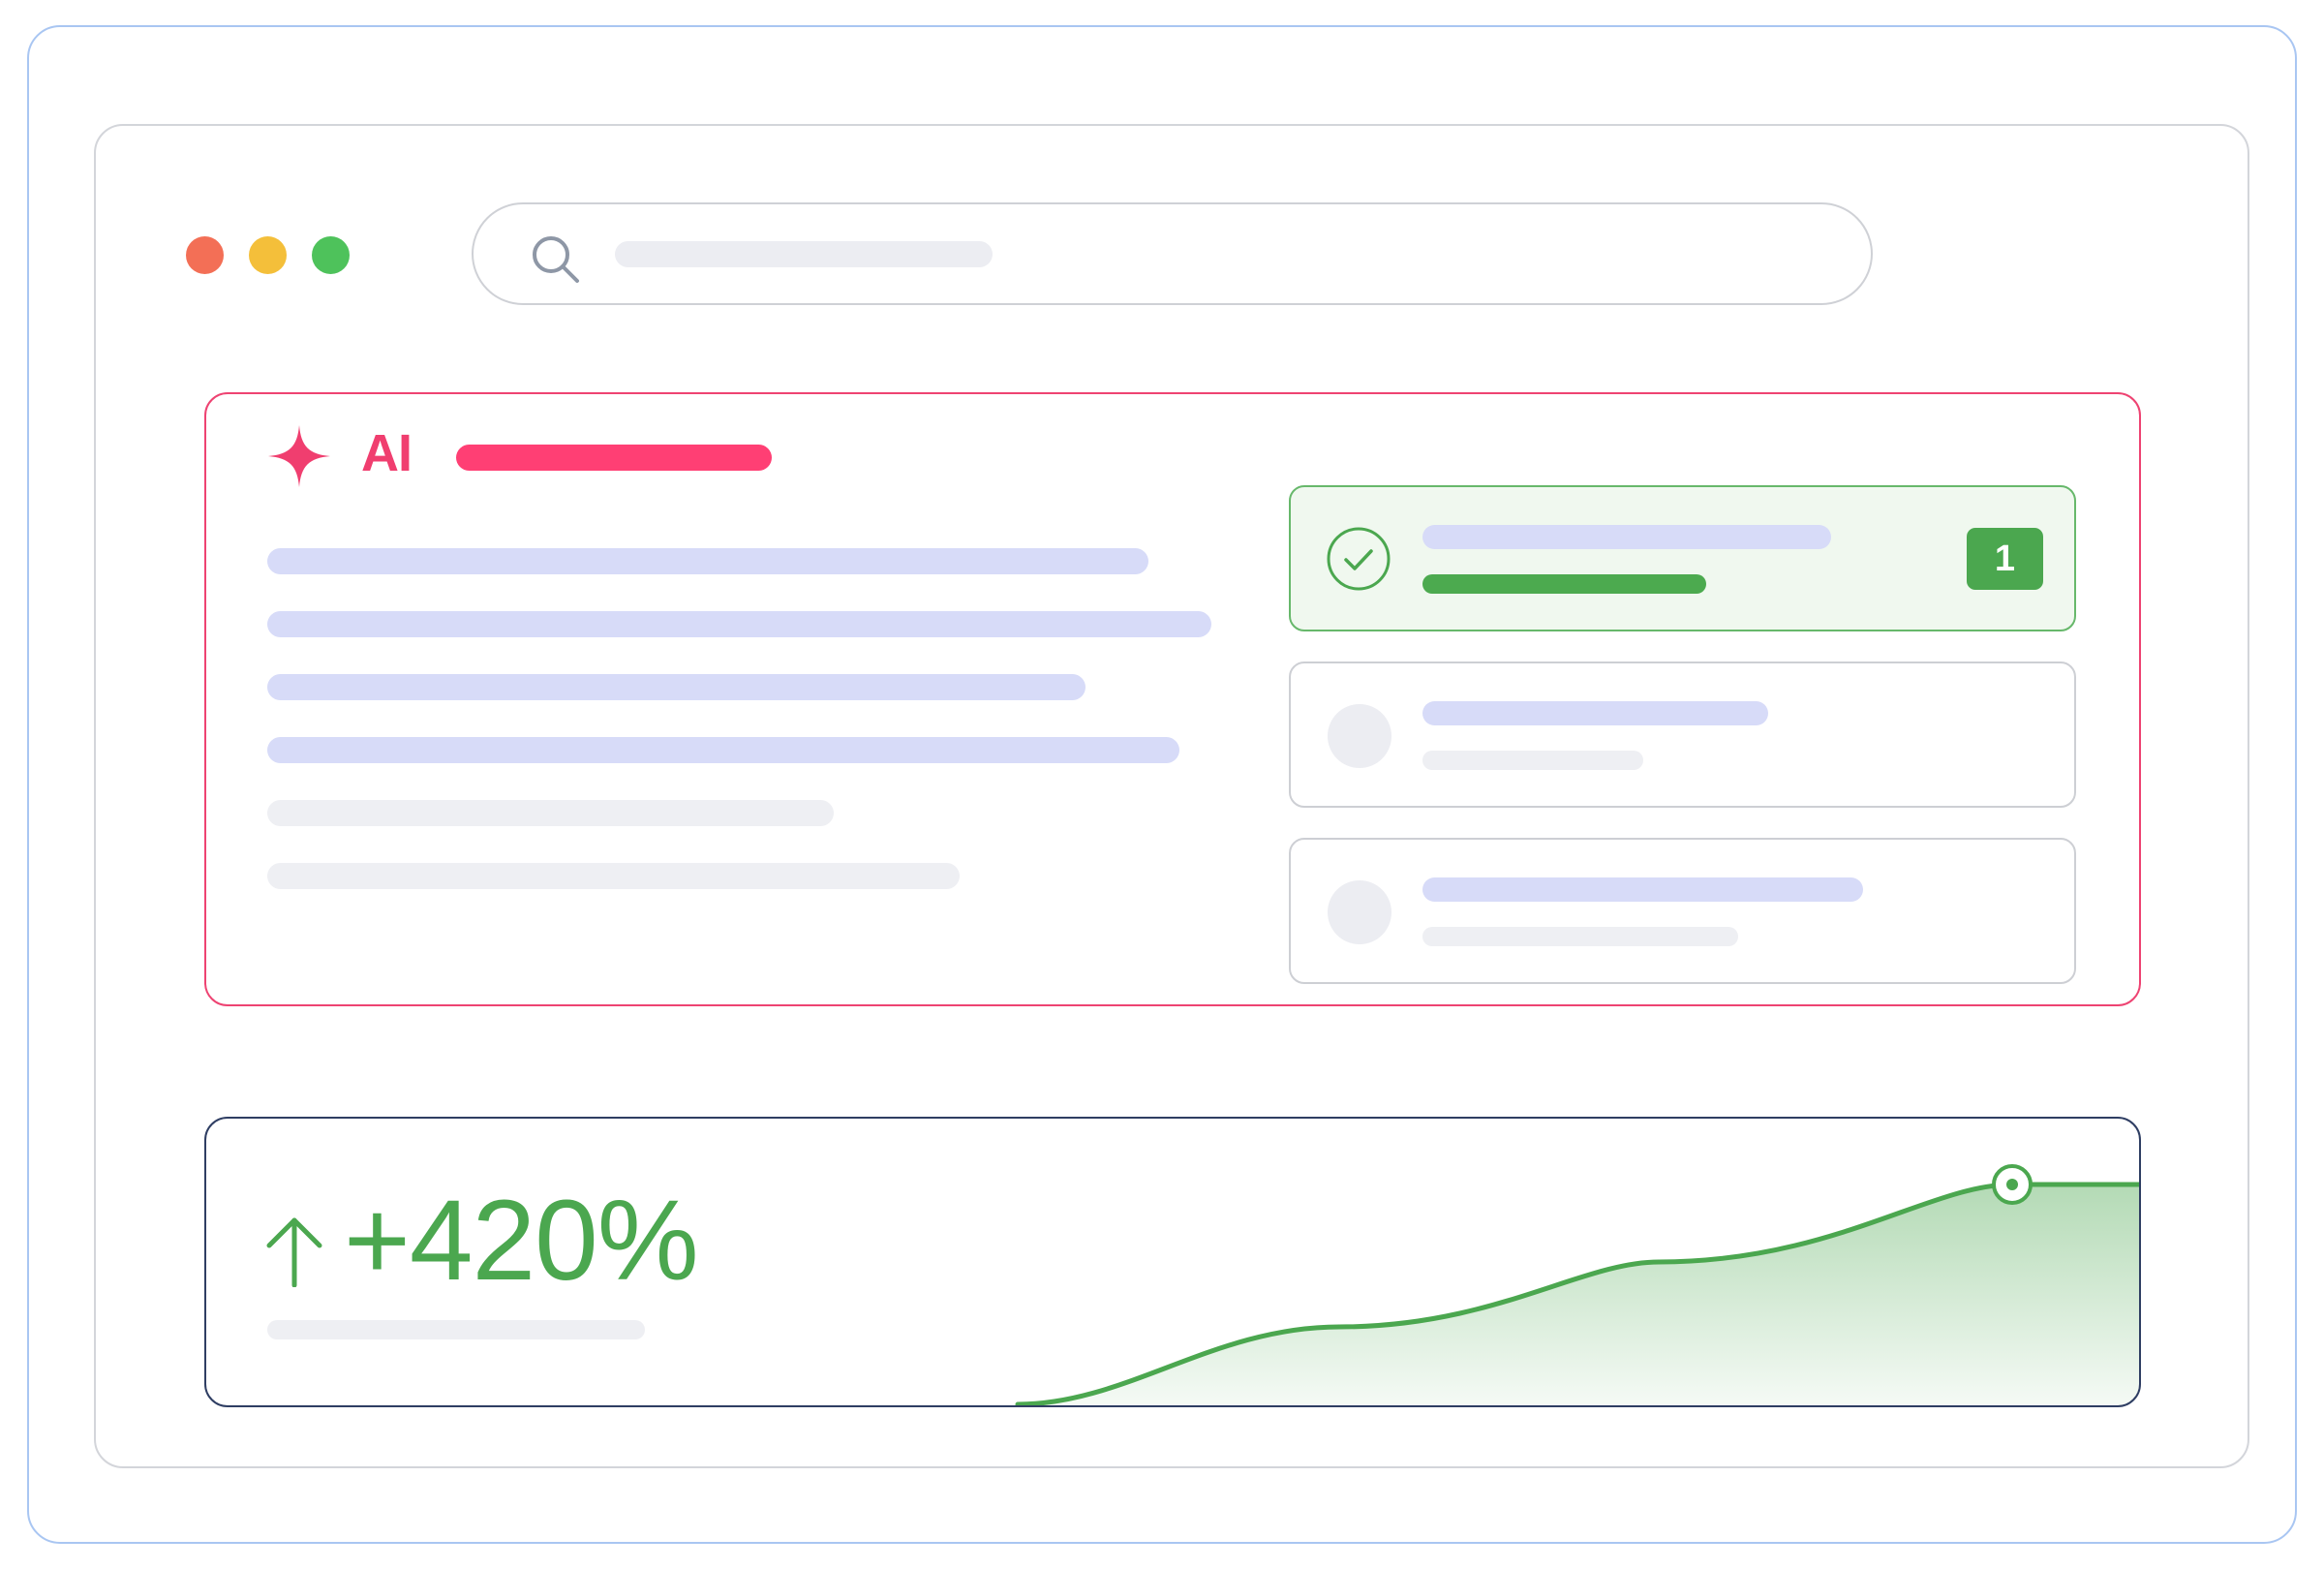 Image resolution: width=2324 pixels, height=1569 pixels. What do you see at coordinates (1579, 1294) in the screenshot?
I see `growth-chart-area` at bounding box center [1579, 1294].